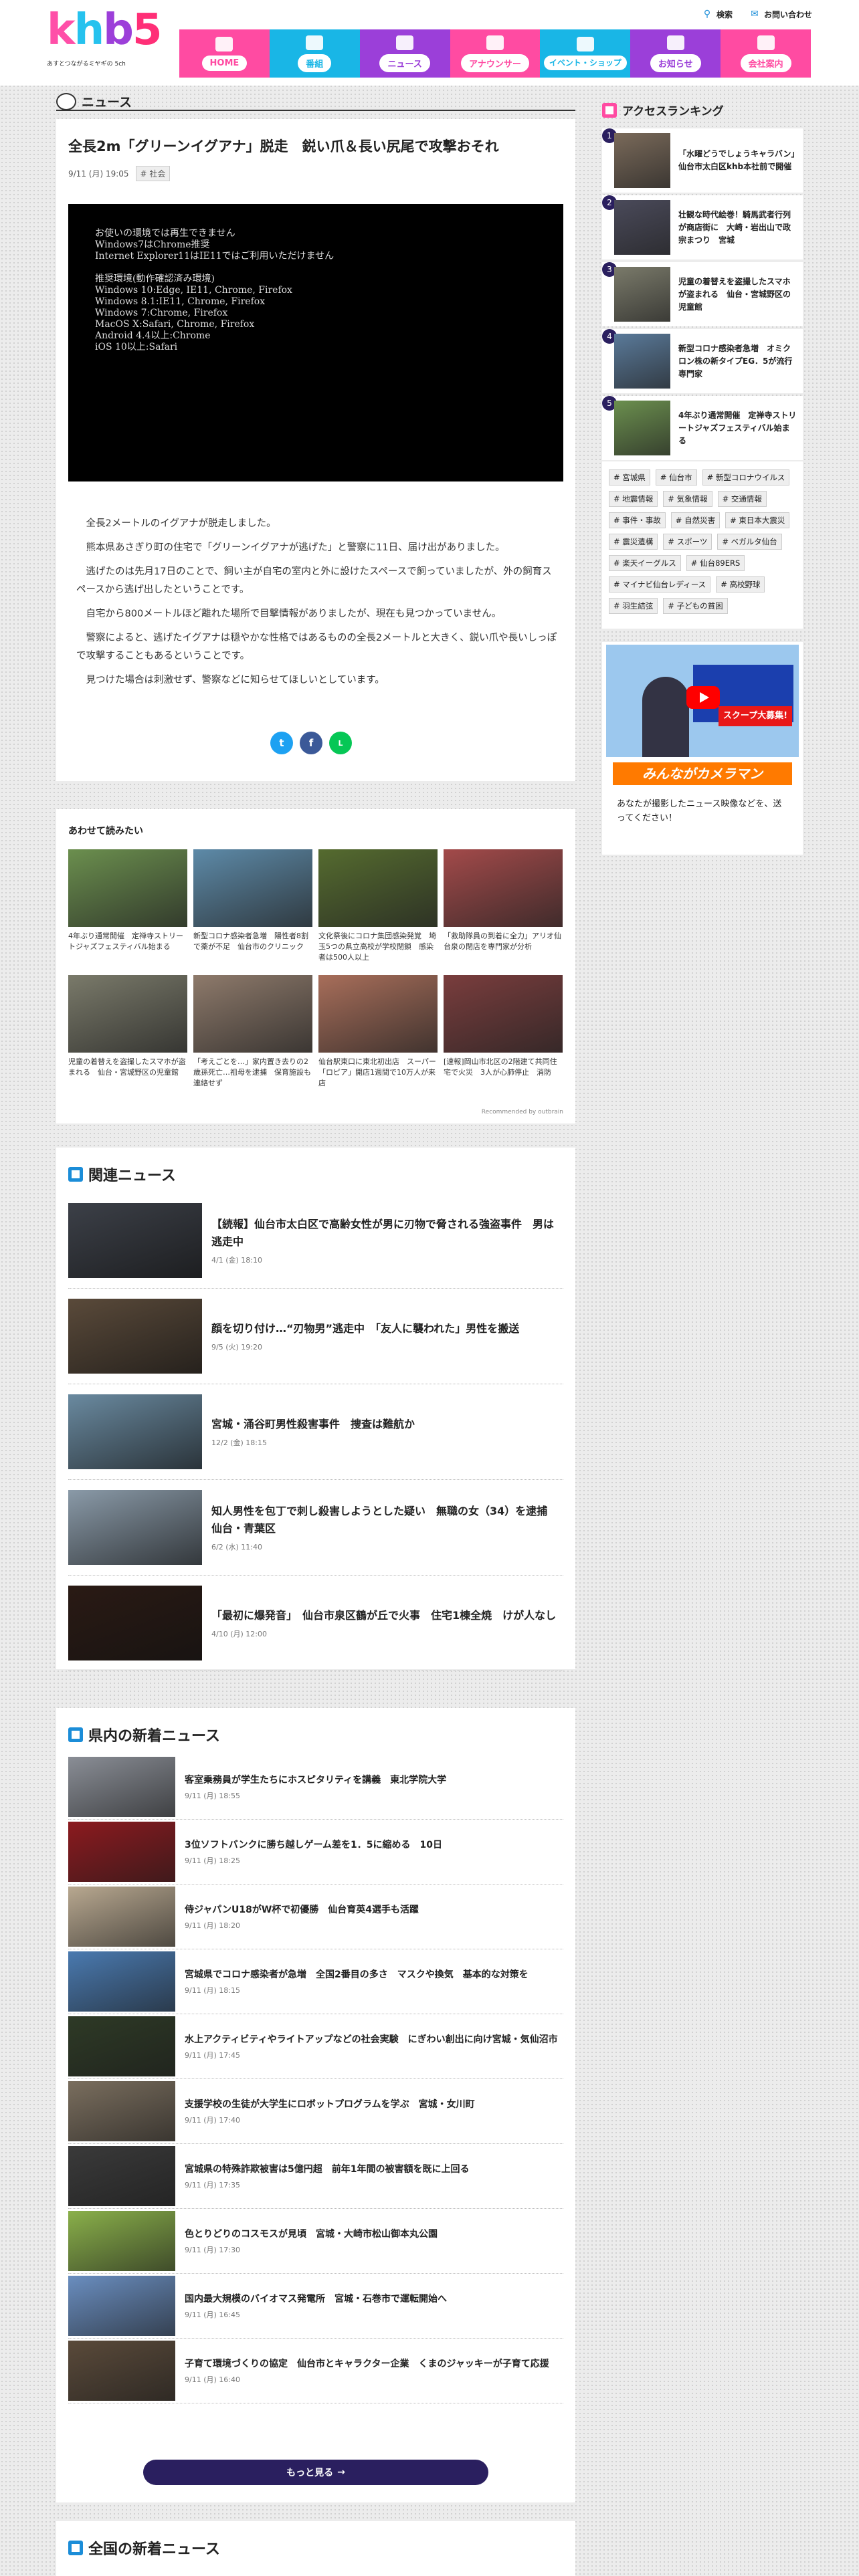 Image resolution: width=859 pixels, height=2576 pixels. Describe the element at coordinates (660, 584) in the screenshot. I see `tag-chip: # マイナビ仙台レディース` at that location.